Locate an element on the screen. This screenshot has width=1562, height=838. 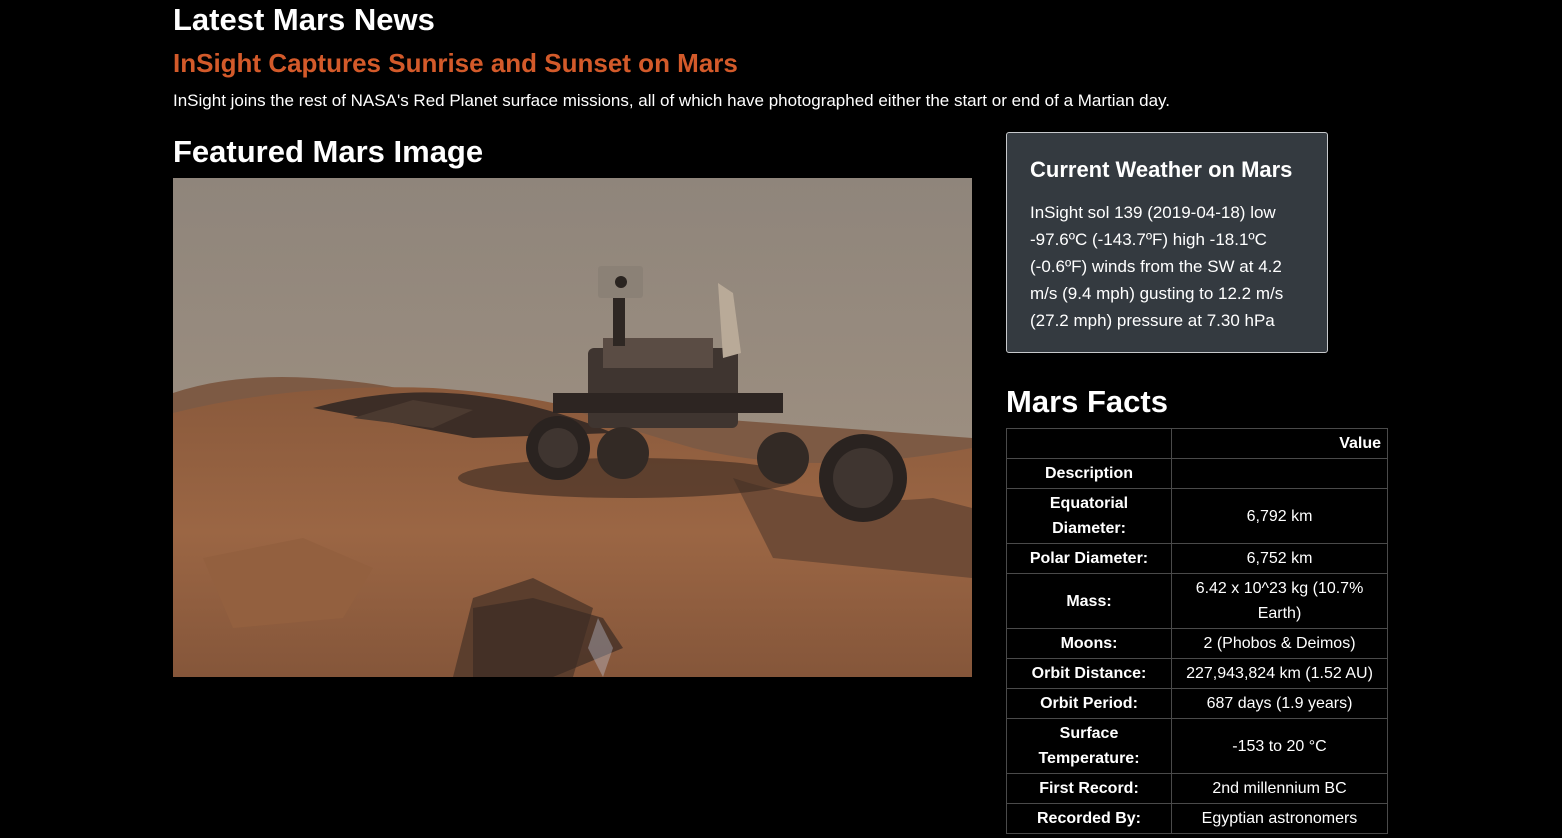
facts-description-row: Description is located at coordinates (1197, 473).